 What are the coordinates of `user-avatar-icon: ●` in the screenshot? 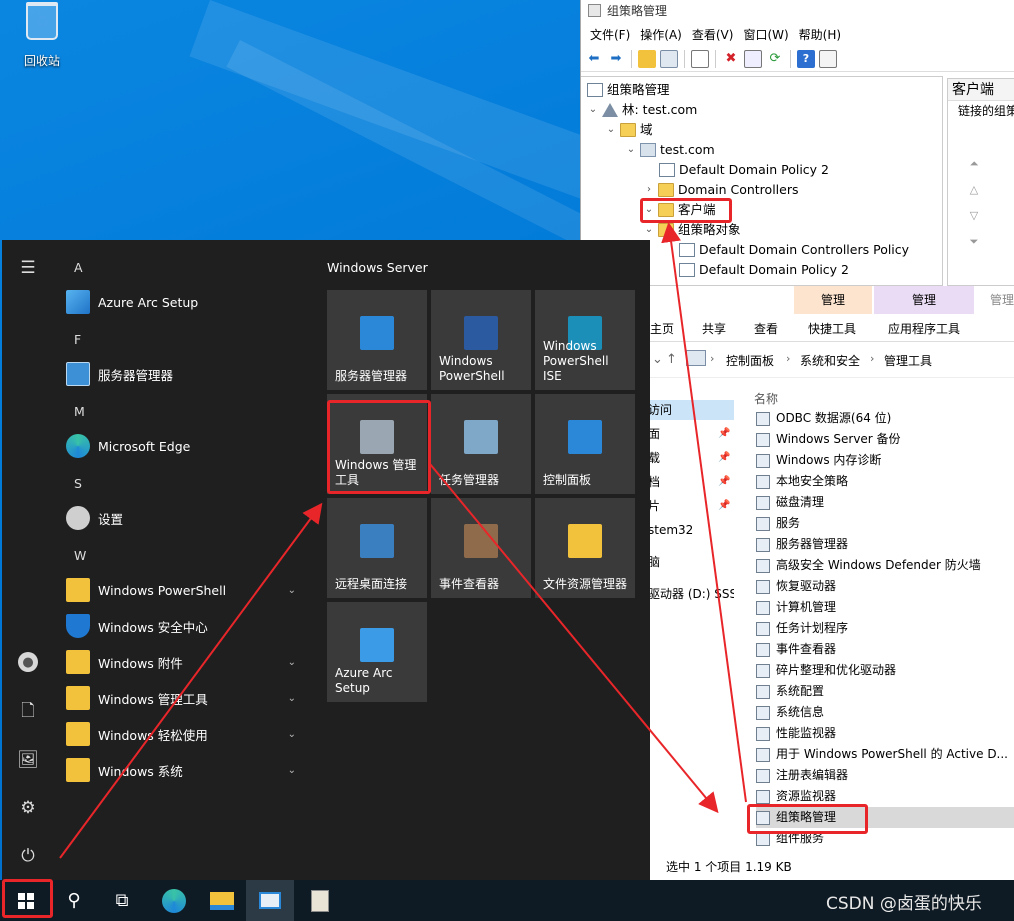 It's located at (28, 662).